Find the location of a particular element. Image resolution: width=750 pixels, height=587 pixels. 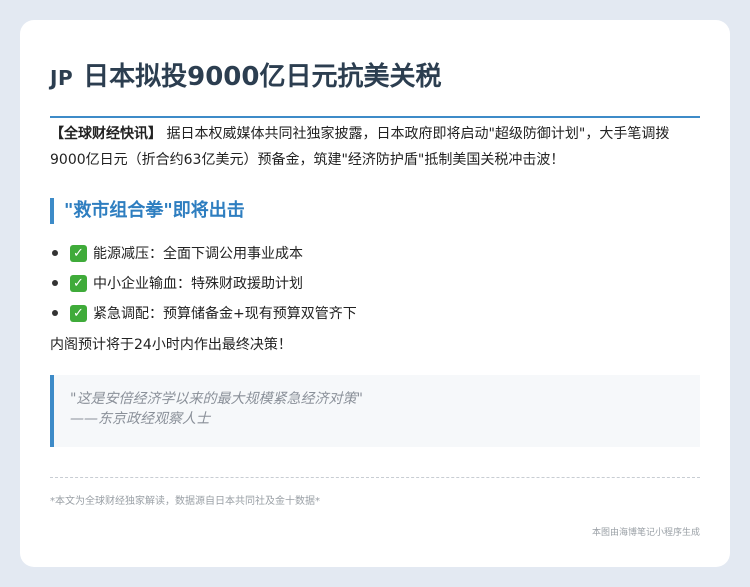

quote-block: "这是安倍经济学以来的最大规模紧急经济对策" ——东京政经观察人士 is located at coordinates (375, 411).